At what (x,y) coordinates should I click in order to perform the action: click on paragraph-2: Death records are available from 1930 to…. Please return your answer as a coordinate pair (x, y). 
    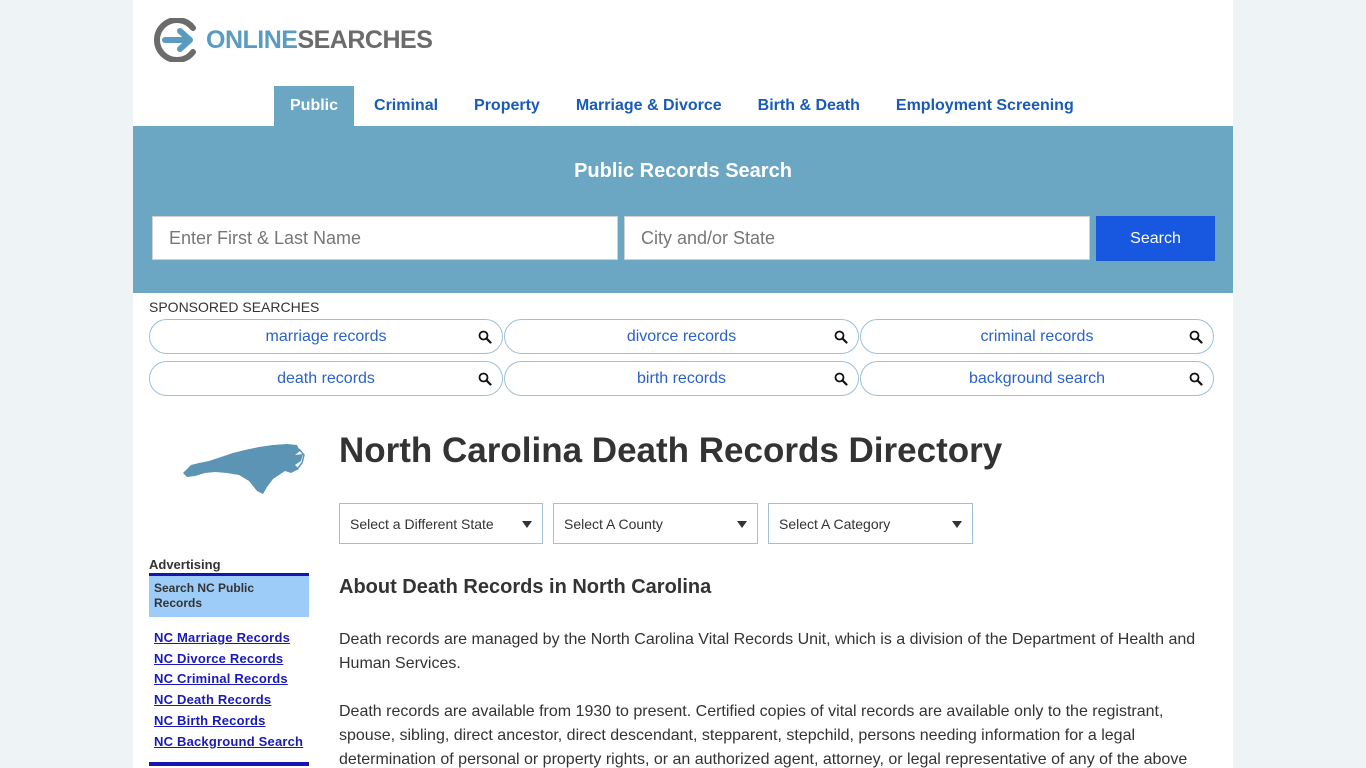
    Looking at the image, I should click on (763, 735).